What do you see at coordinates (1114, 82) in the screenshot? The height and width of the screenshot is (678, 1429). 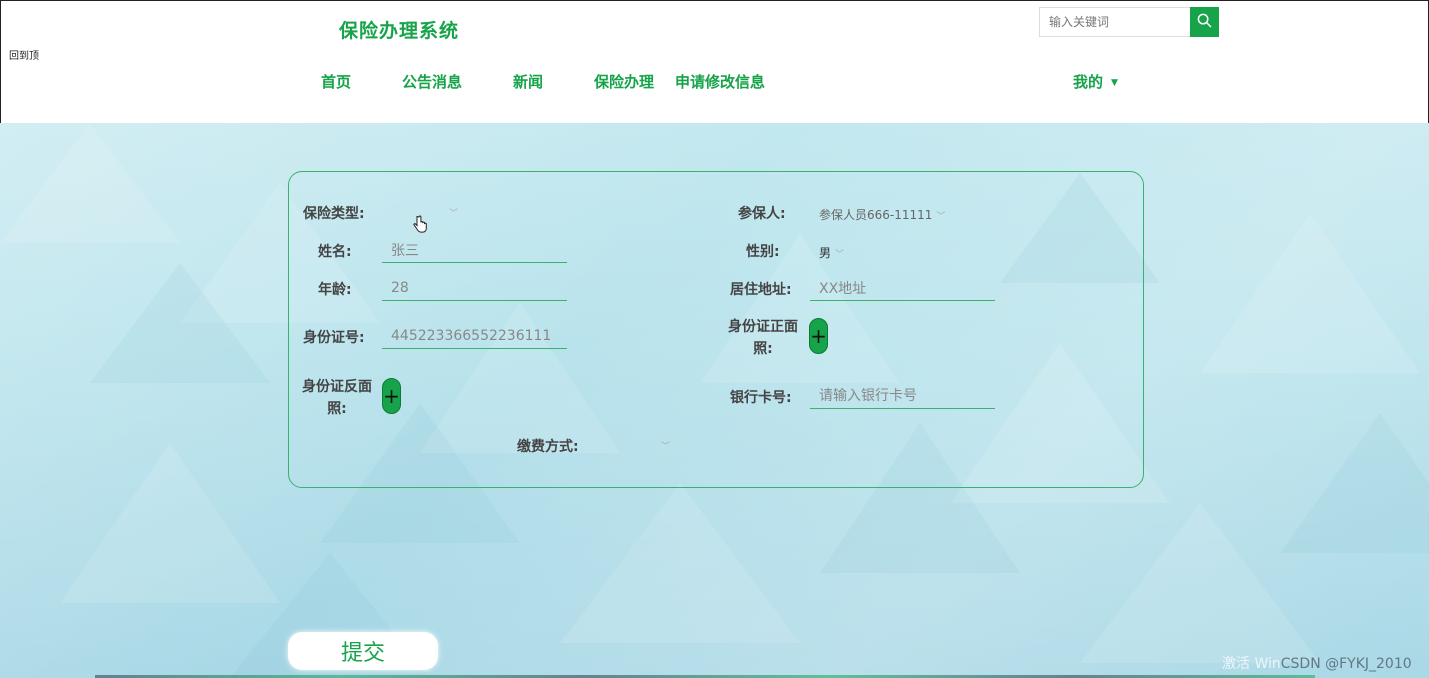 I see `caret-down-icon: ▼` at bounding box center [1114, 82].